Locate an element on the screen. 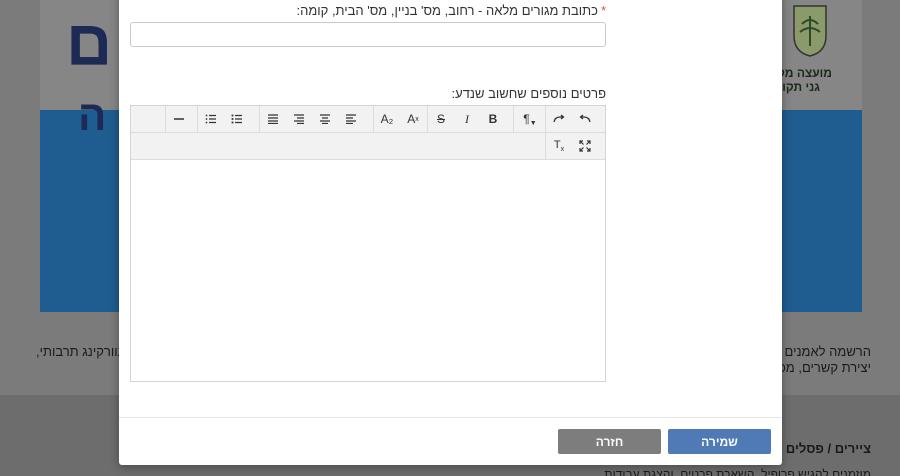 The height and width of the screenshot is (476, 900). italic-button: I is located at coordinates (467, 119).